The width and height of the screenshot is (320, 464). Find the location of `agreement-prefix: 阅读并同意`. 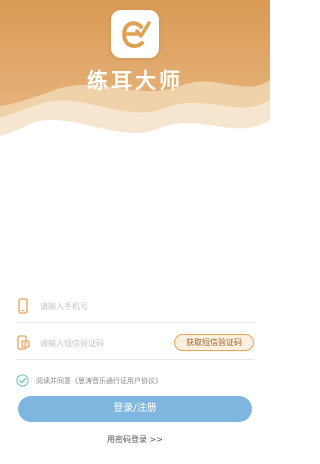

agreement-prefix: 阅读并同意 is located at coordinates (53, 381).